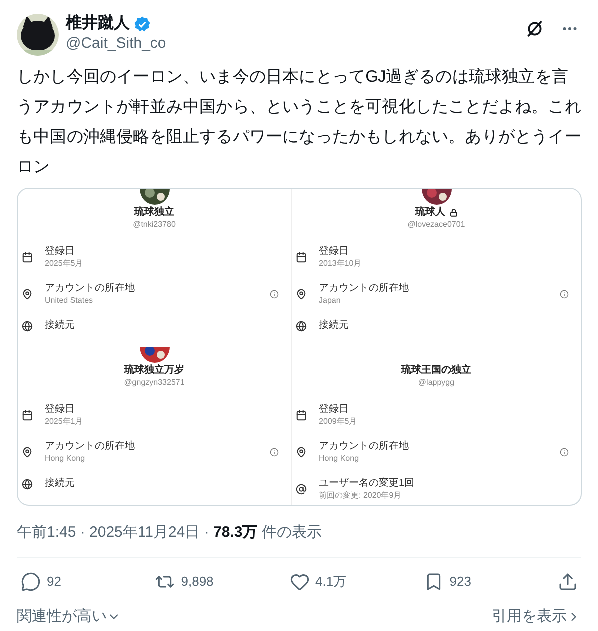 The image size is (598, 631). What do you see at coordinates (437, 371) in the screenshot?
I see `profile-name: 琉球王国の独立` at bounding box center [437, 371].